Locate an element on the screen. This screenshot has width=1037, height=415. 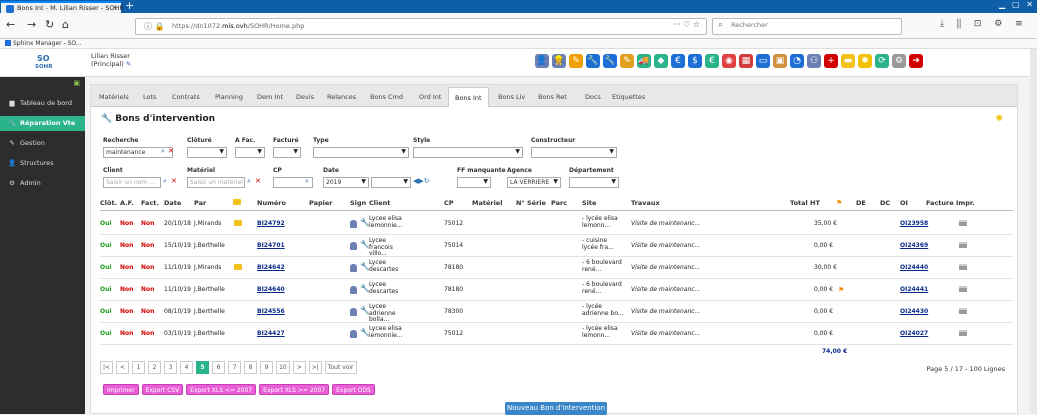
clear-search-icon: ✕ is located at coordinates (171, 151).